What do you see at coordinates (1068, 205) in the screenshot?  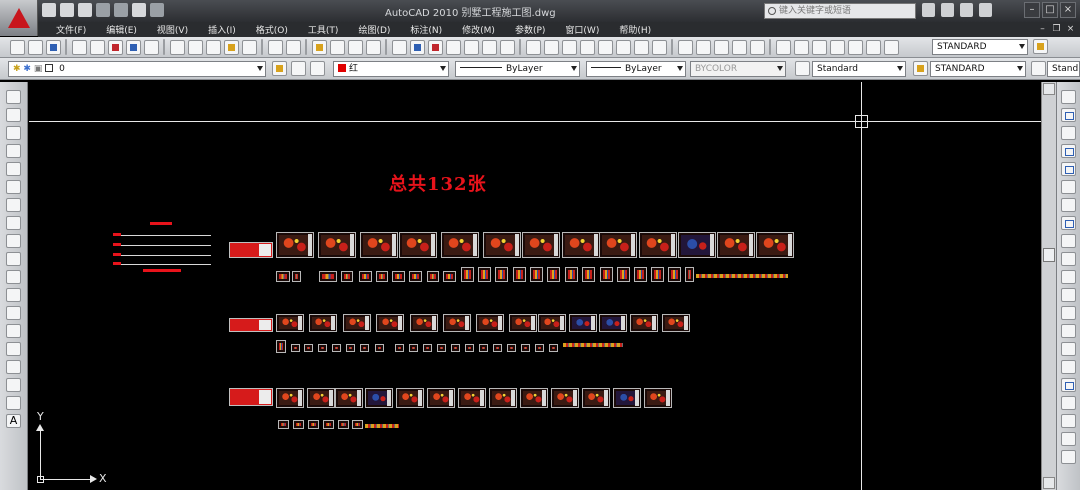 I see `rotate-icon` at bounding box center [1068, 205].